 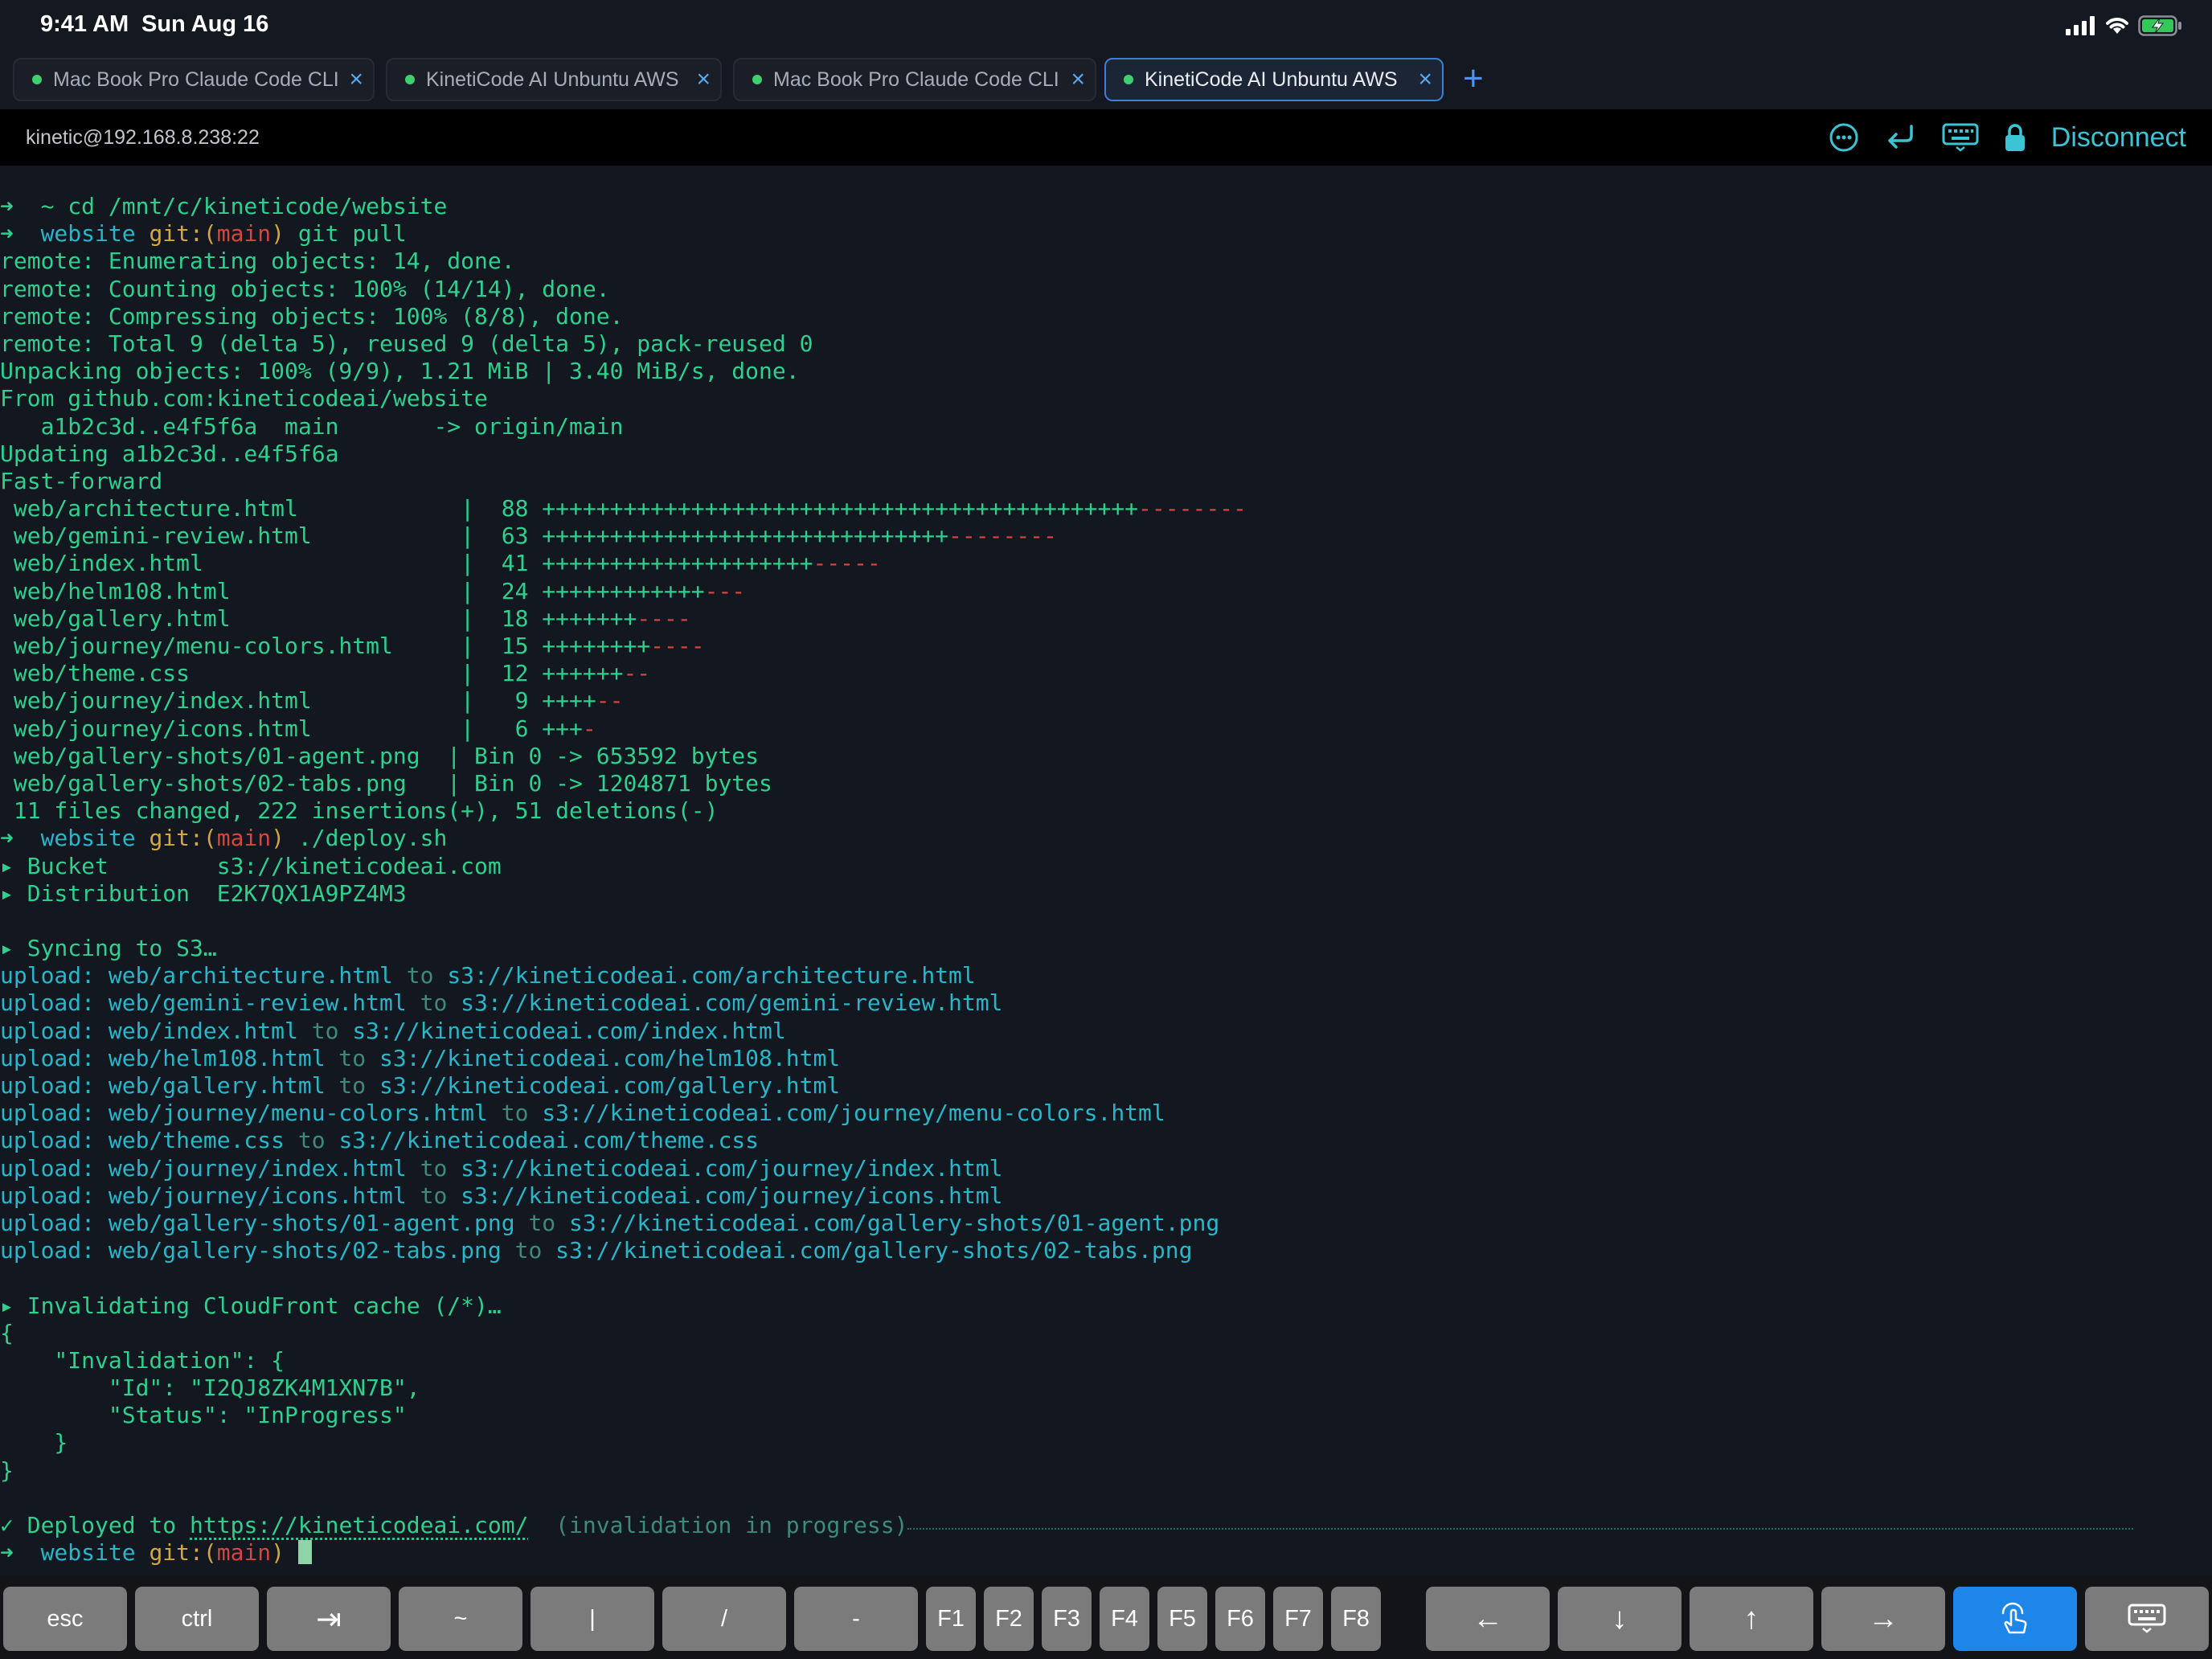 I want to click on pipe-key: |, so click(x=592, y=1619).